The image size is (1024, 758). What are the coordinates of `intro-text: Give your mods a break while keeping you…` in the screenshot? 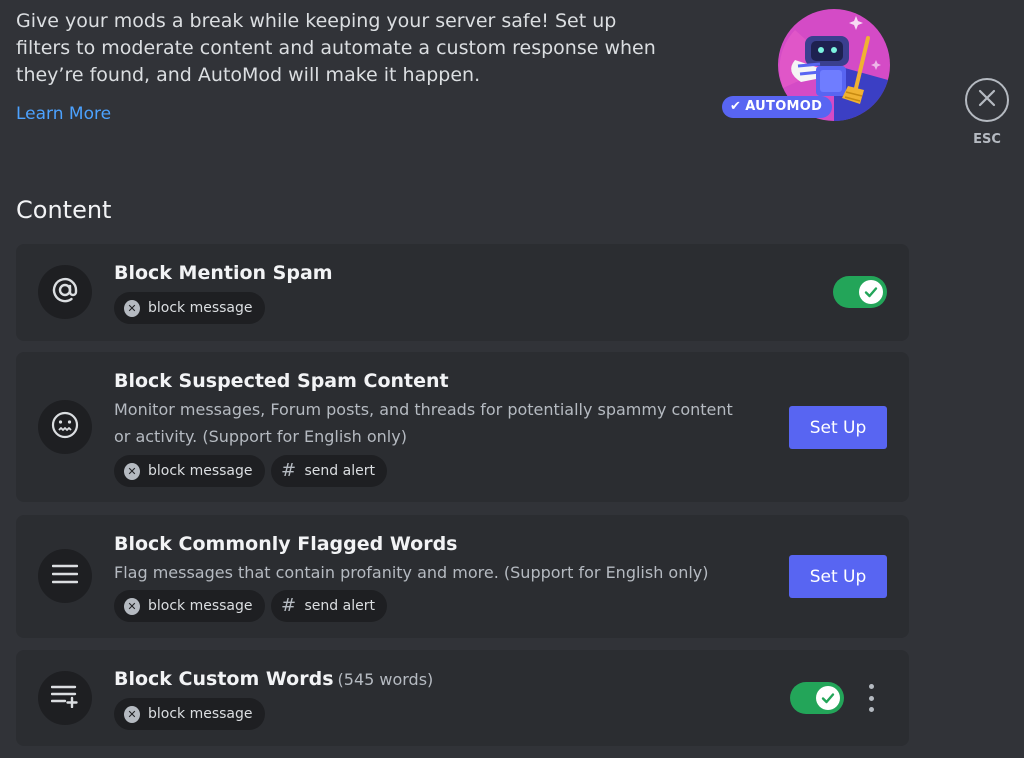 It's located at (336, 48).